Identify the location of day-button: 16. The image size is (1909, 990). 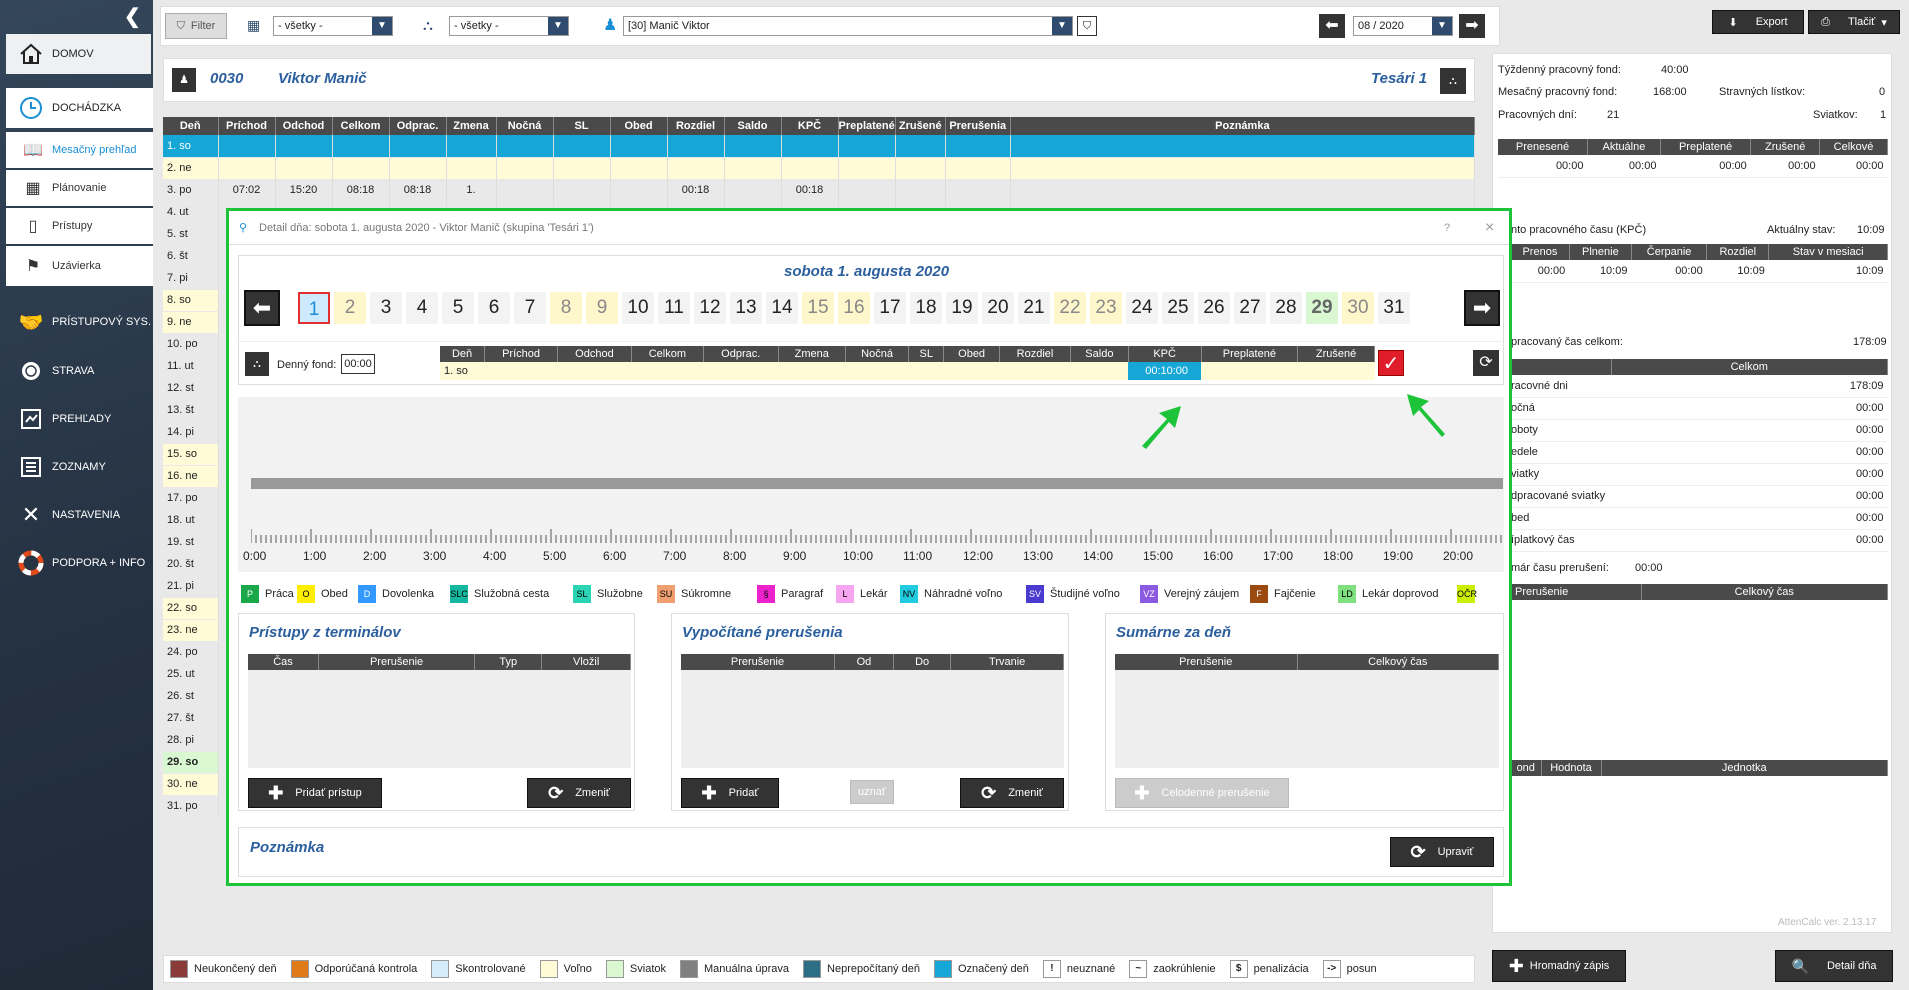
(854, 308).